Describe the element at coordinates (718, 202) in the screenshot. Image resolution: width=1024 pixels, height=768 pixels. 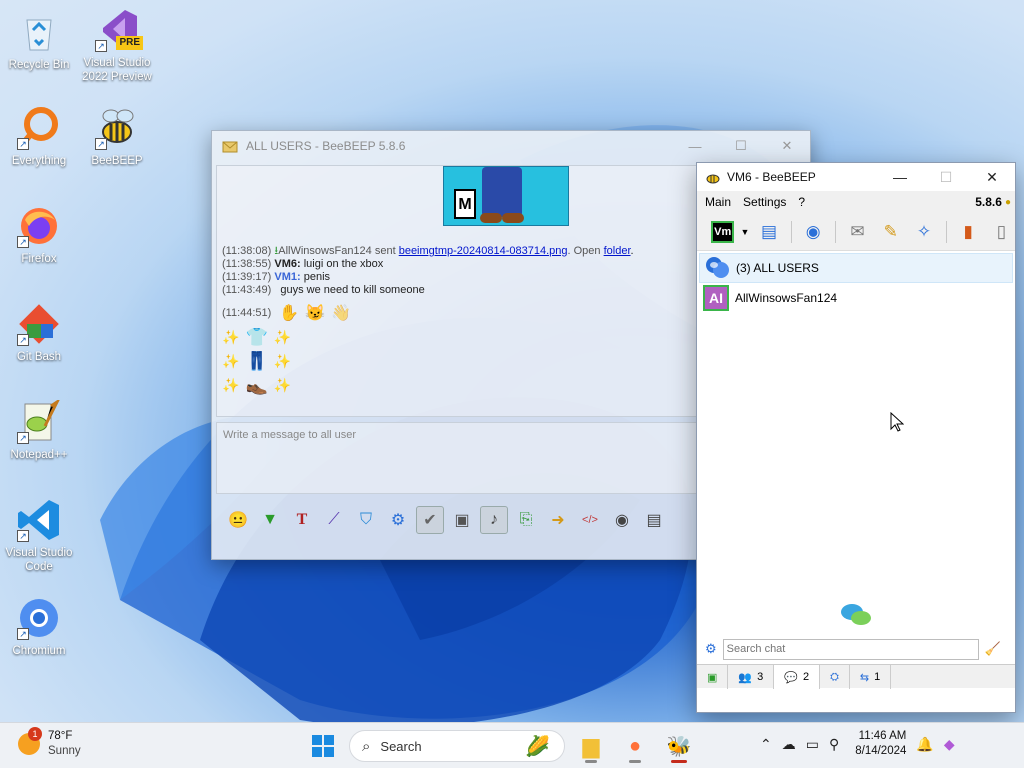
I see `menu-main: Main` at that location.